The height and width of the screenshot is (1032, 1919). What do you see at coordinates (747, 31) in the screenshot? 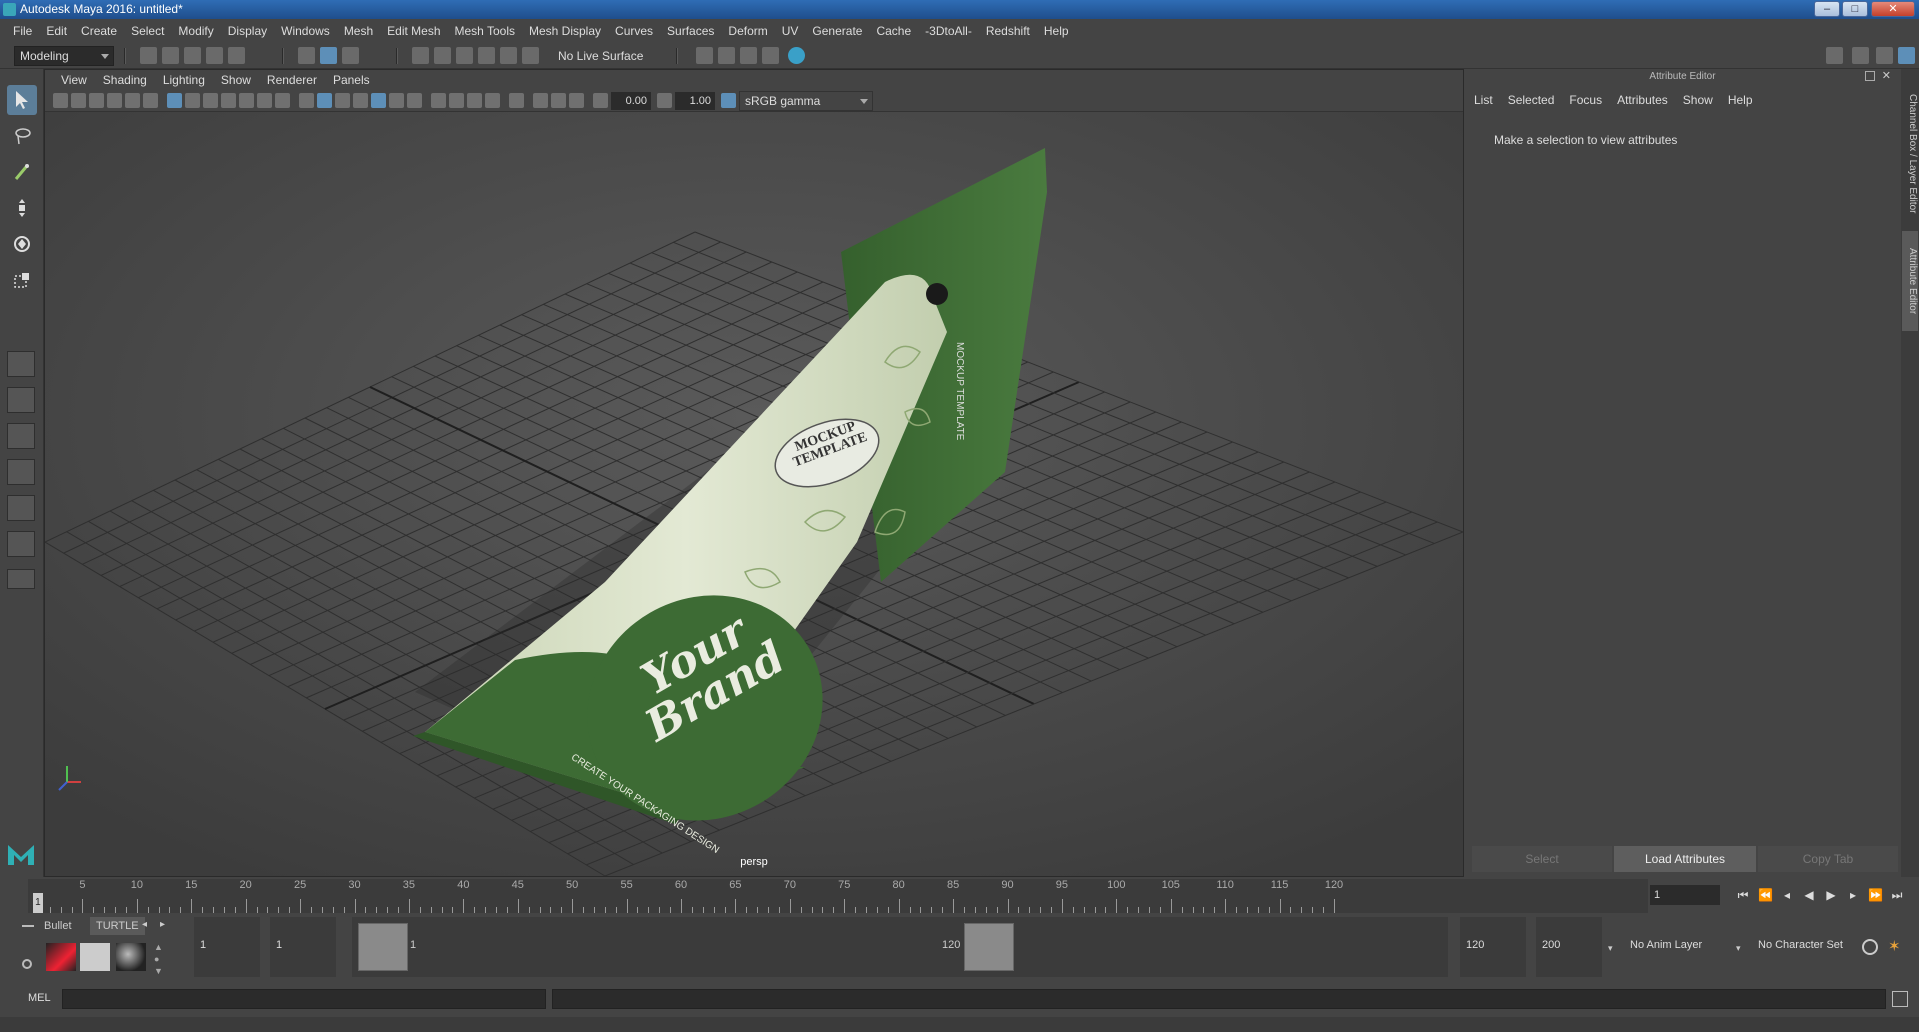
I see `menu-deform: Deform` at bounding box center [747, 31].